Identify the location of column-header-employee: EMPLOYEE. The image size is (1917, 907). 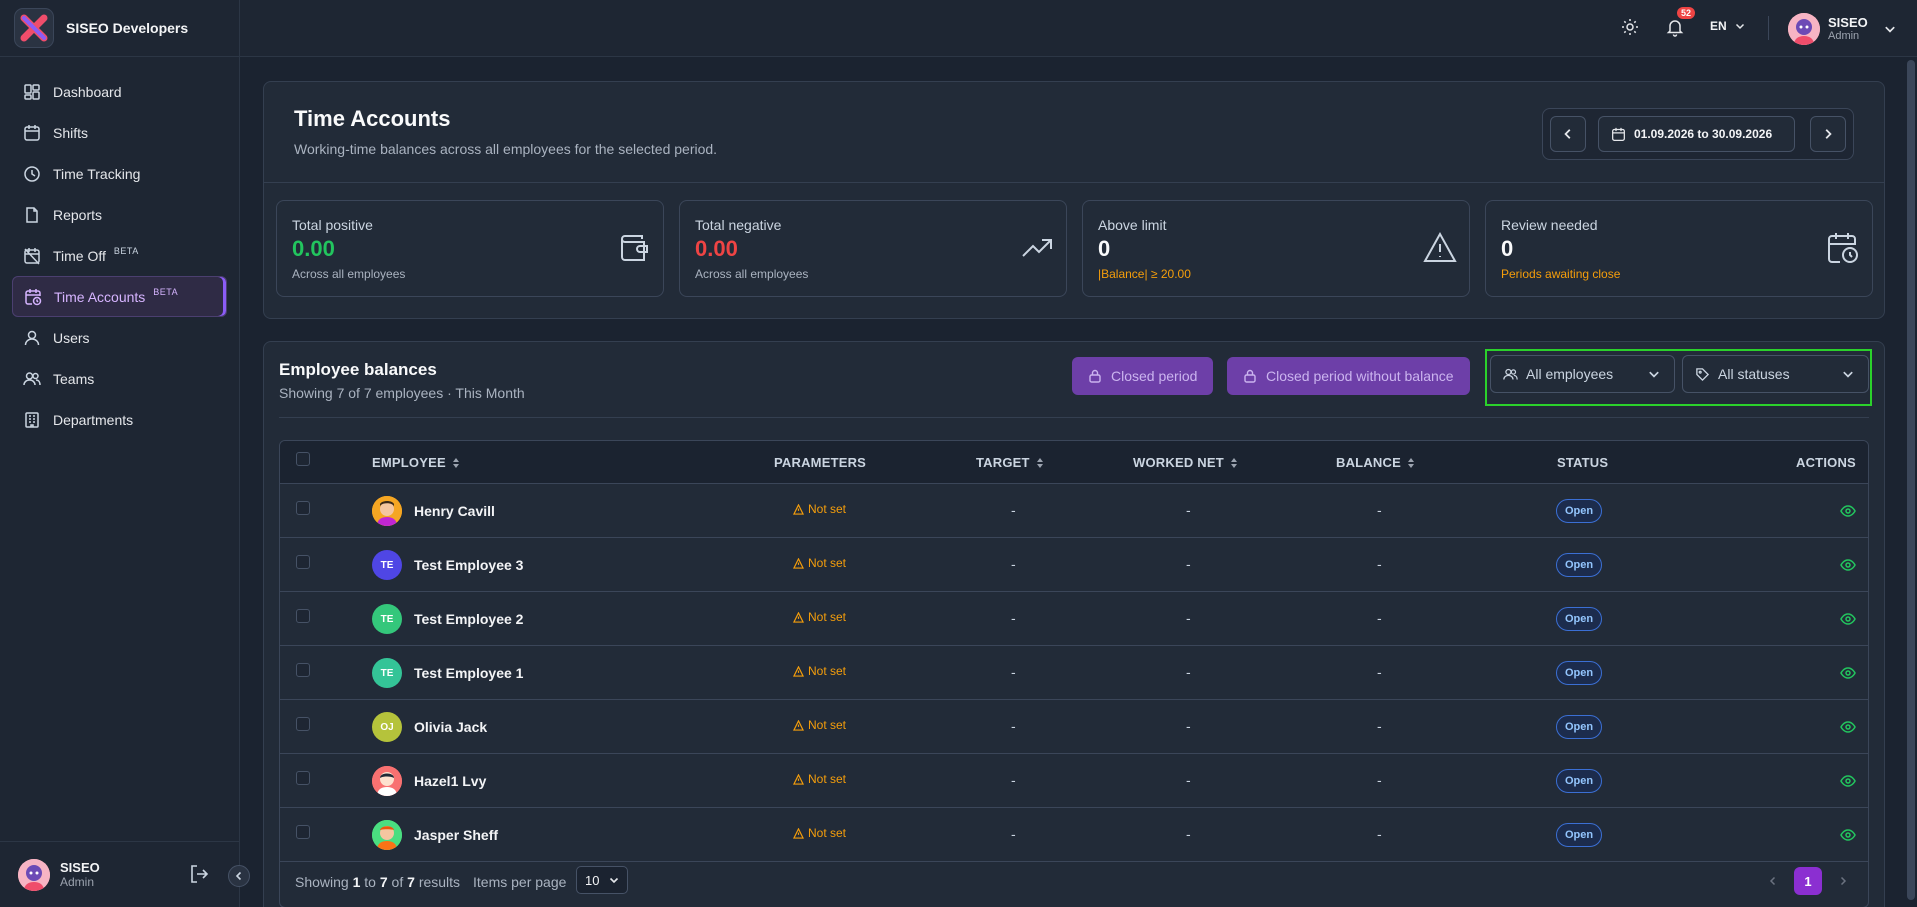
(416, 462).